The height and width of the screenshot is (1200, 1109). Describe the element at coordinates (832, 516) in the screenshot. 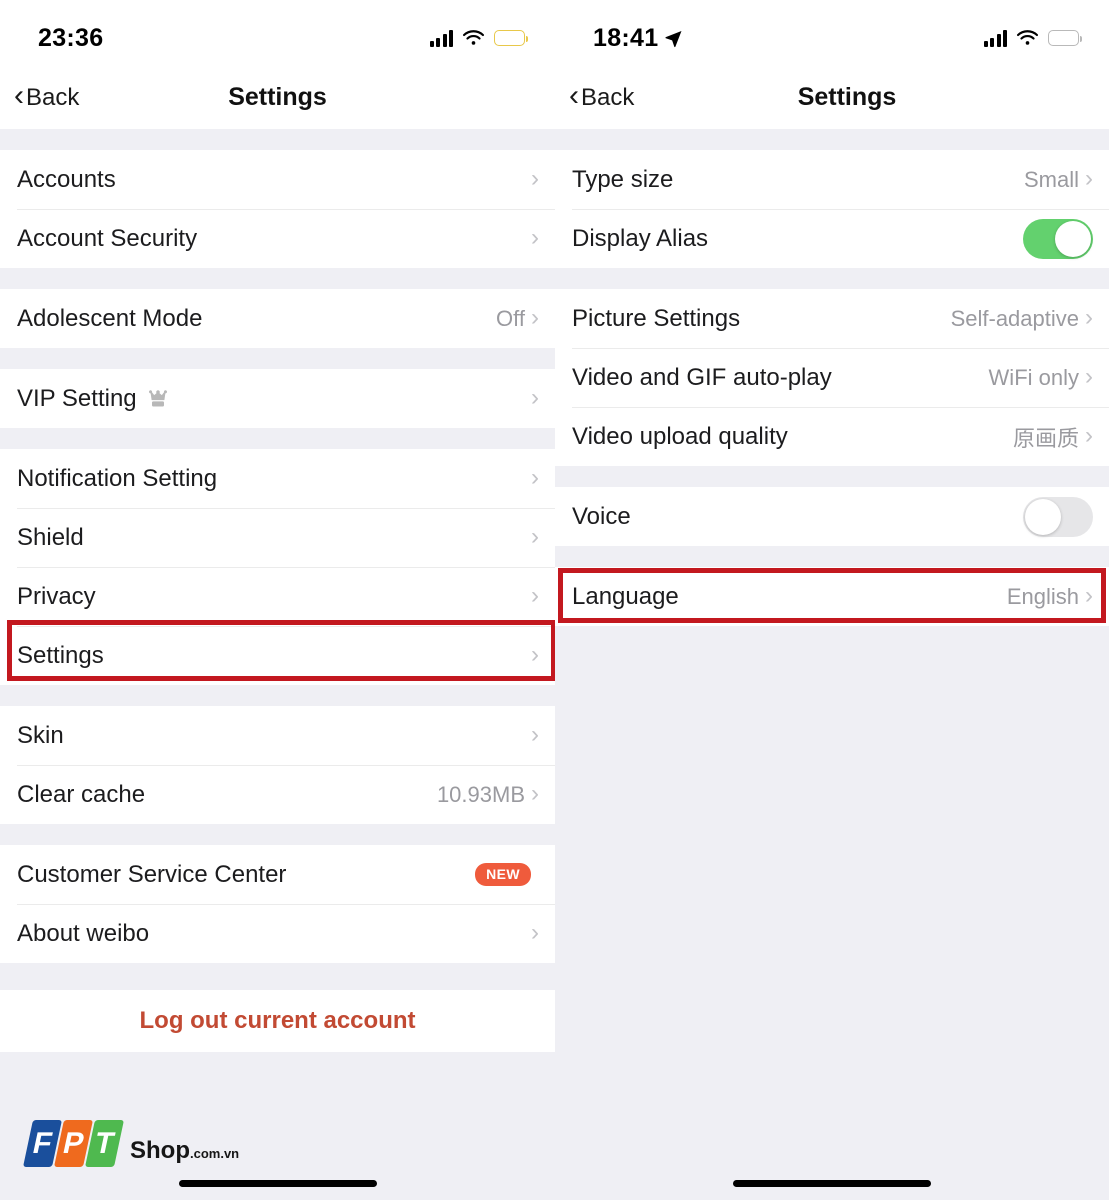

I see `list-item-voice: Voice` at that location.